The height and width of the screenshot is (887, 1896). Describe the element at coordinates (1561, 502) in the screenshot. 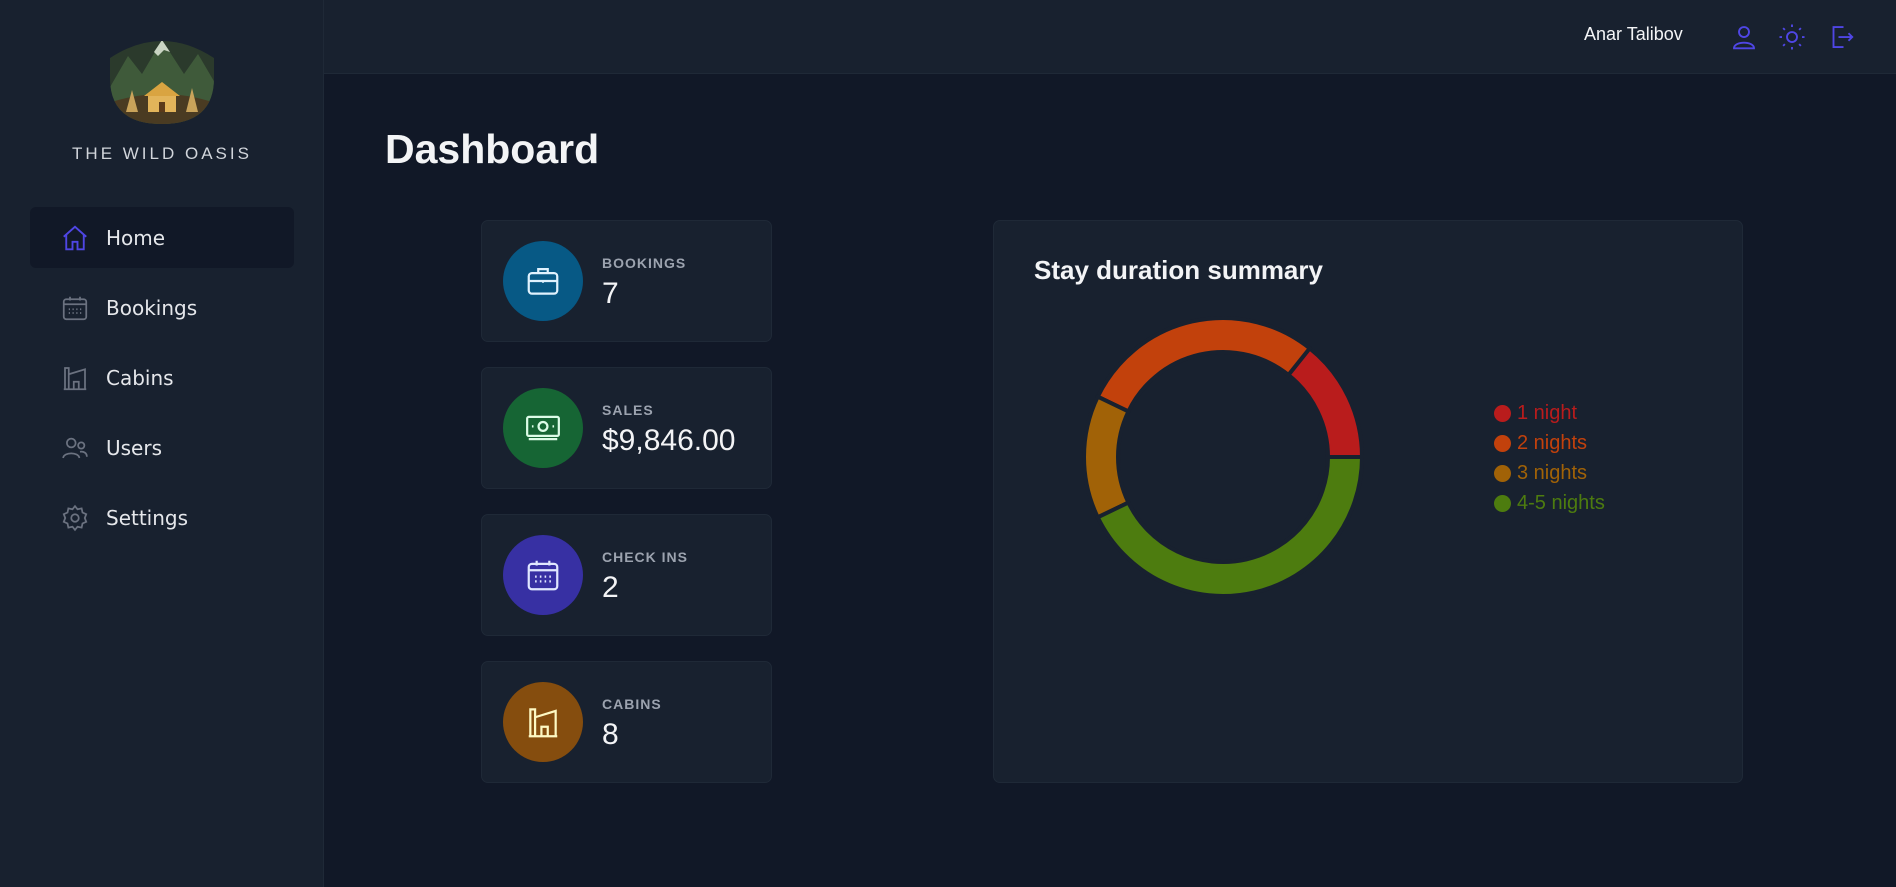

I see `legend-label: 4-5 nights` at that location.